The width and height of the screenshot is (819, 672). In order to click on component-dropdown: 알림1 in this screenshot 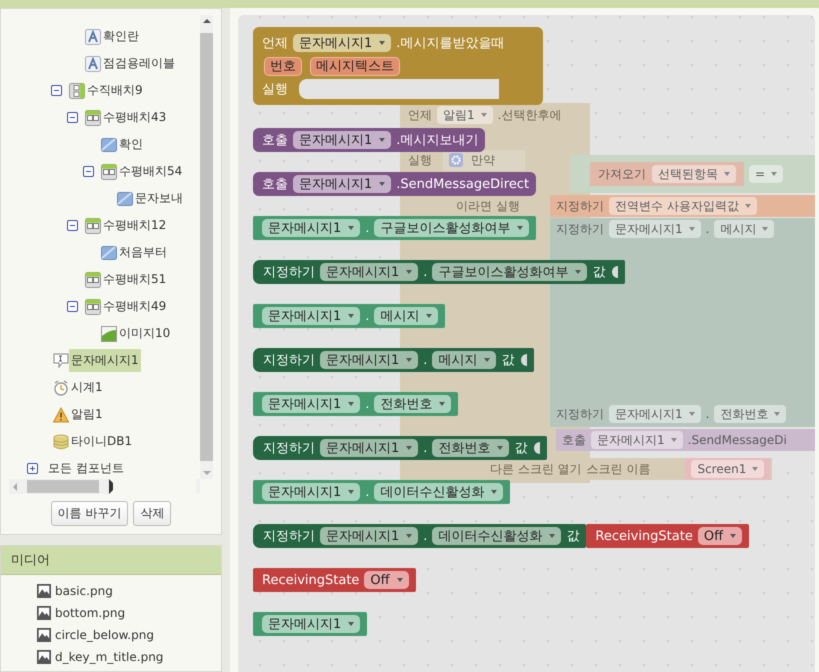, I will do `click(465, 115)`.